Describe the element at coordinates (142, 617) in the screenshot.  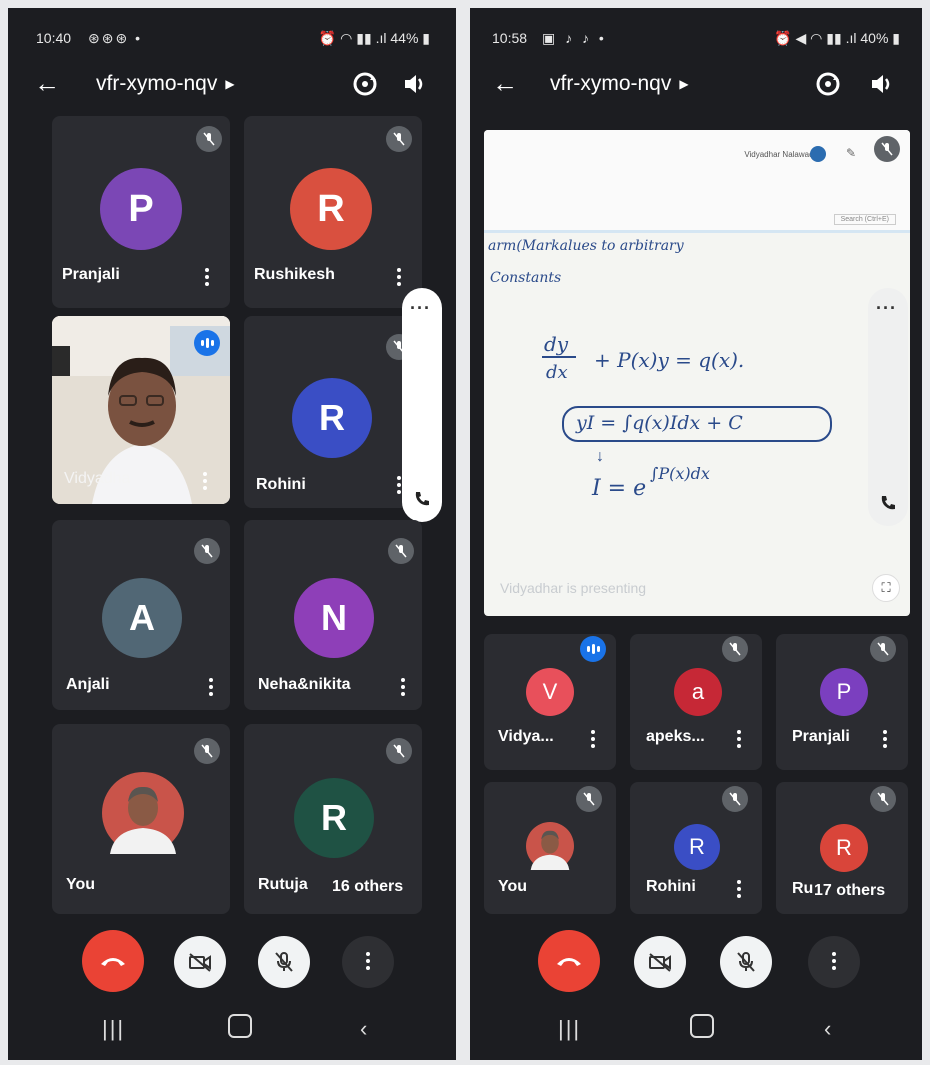
I see `avatar-initial: A` at that location.